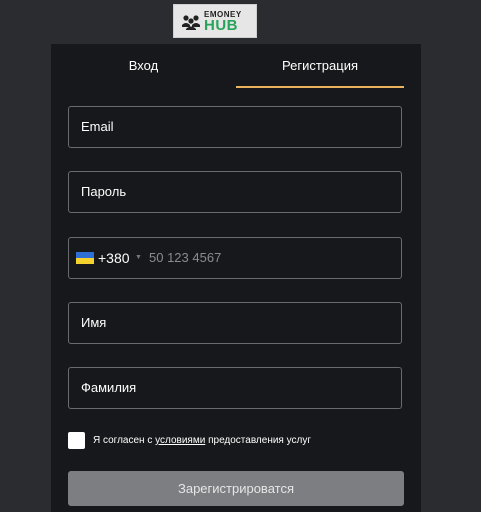 The height and width of the screenshot is (512, 481). Describe the element at coordinates (104, 191) in the screenshot. I see `password-field-label: Пароль` at that location.